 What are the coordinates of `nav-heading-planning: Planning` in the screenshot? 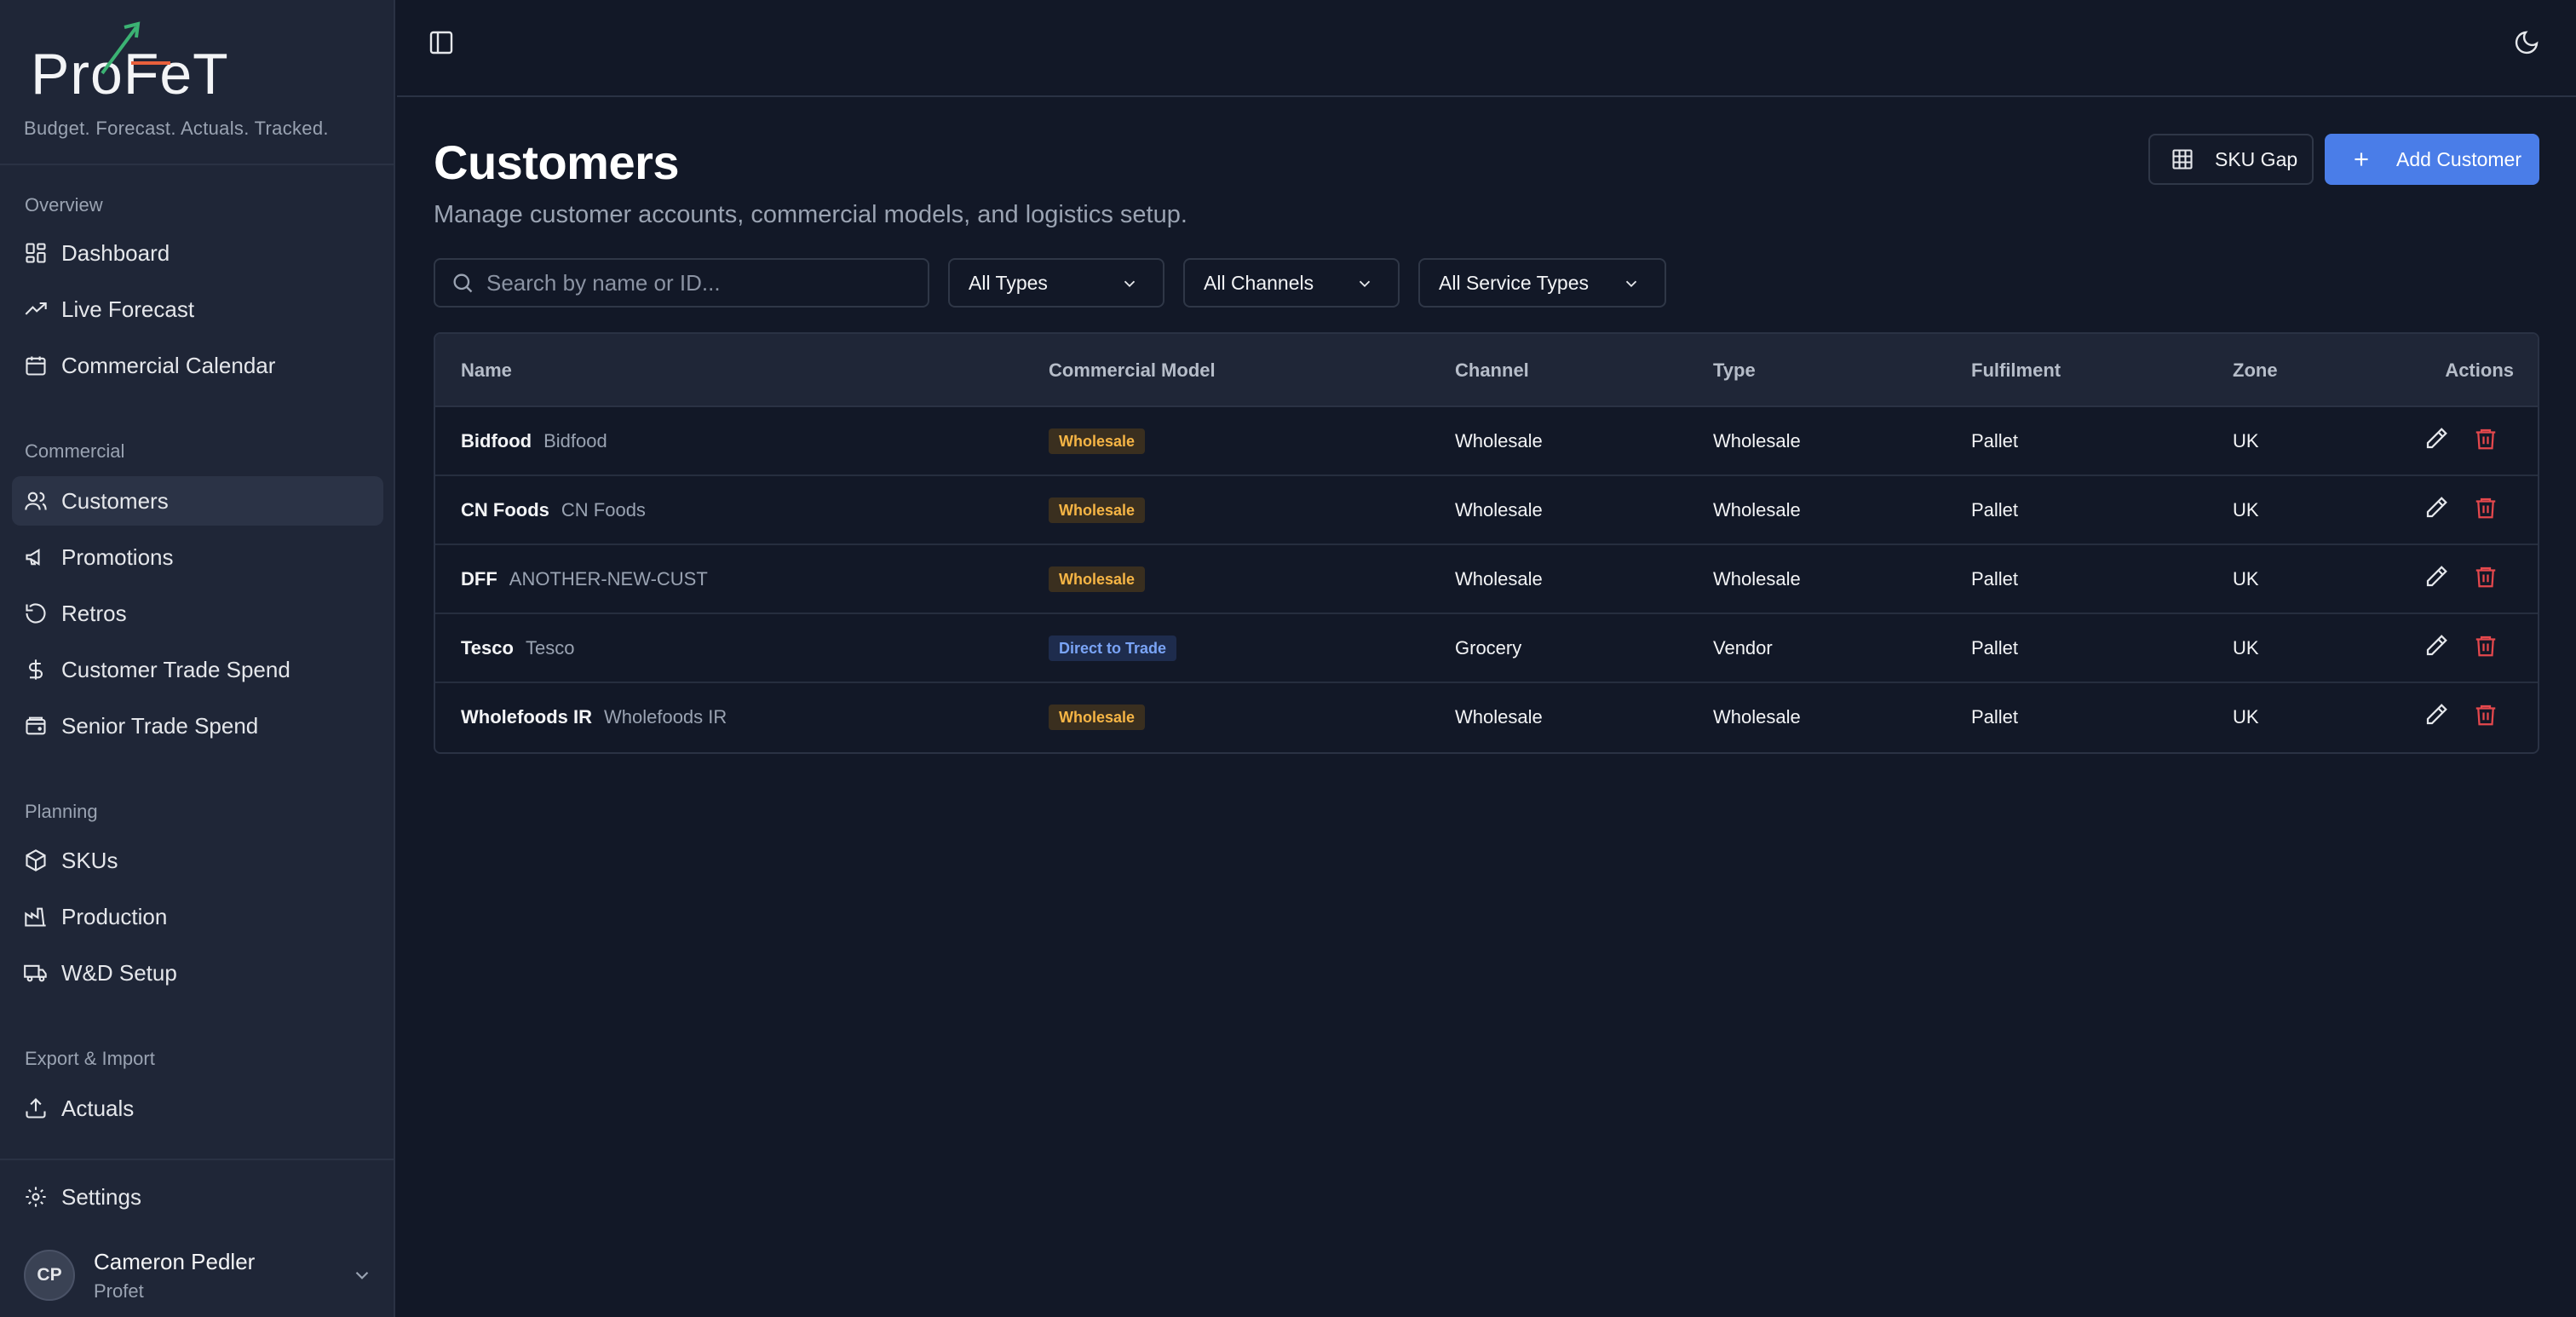 It's located at (61, 811).